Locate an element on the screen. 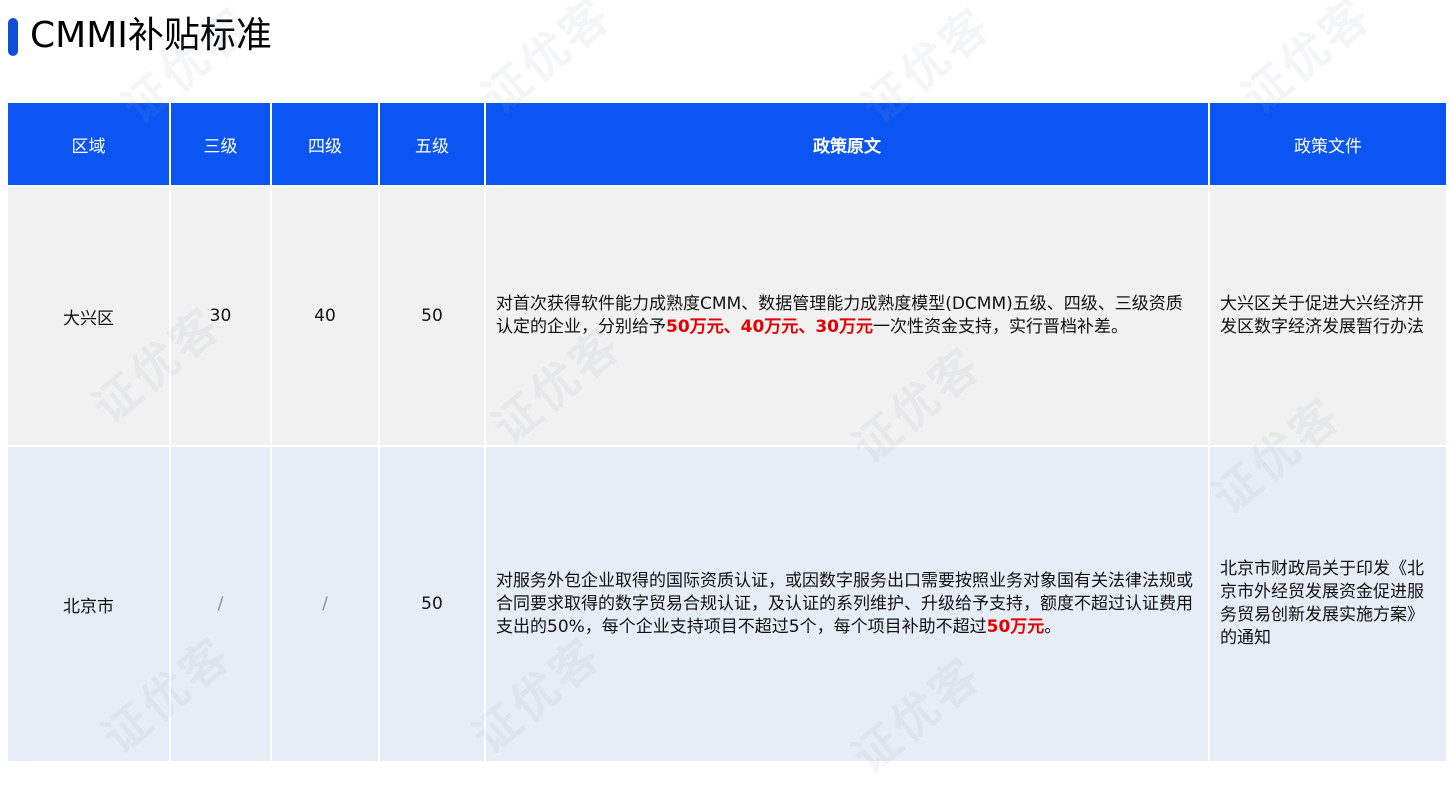  policy-amount-highlight: 50万元 is located at coordinates (1015, 626).